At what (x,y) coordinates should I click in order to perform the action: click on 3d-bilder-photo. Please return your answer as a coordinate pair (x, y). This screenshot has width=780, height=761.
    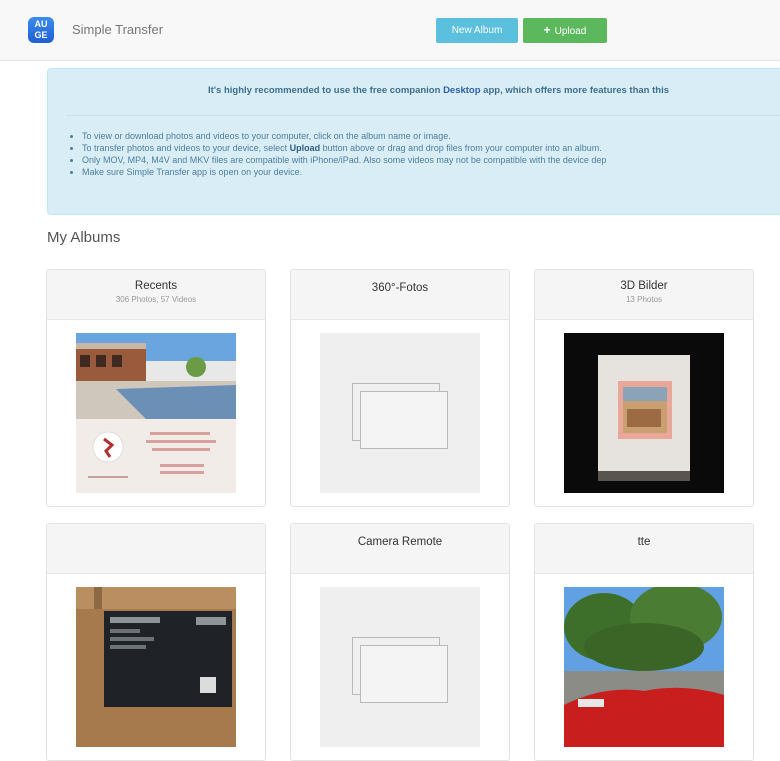
    Looking at the image, I should click on (644, 413).